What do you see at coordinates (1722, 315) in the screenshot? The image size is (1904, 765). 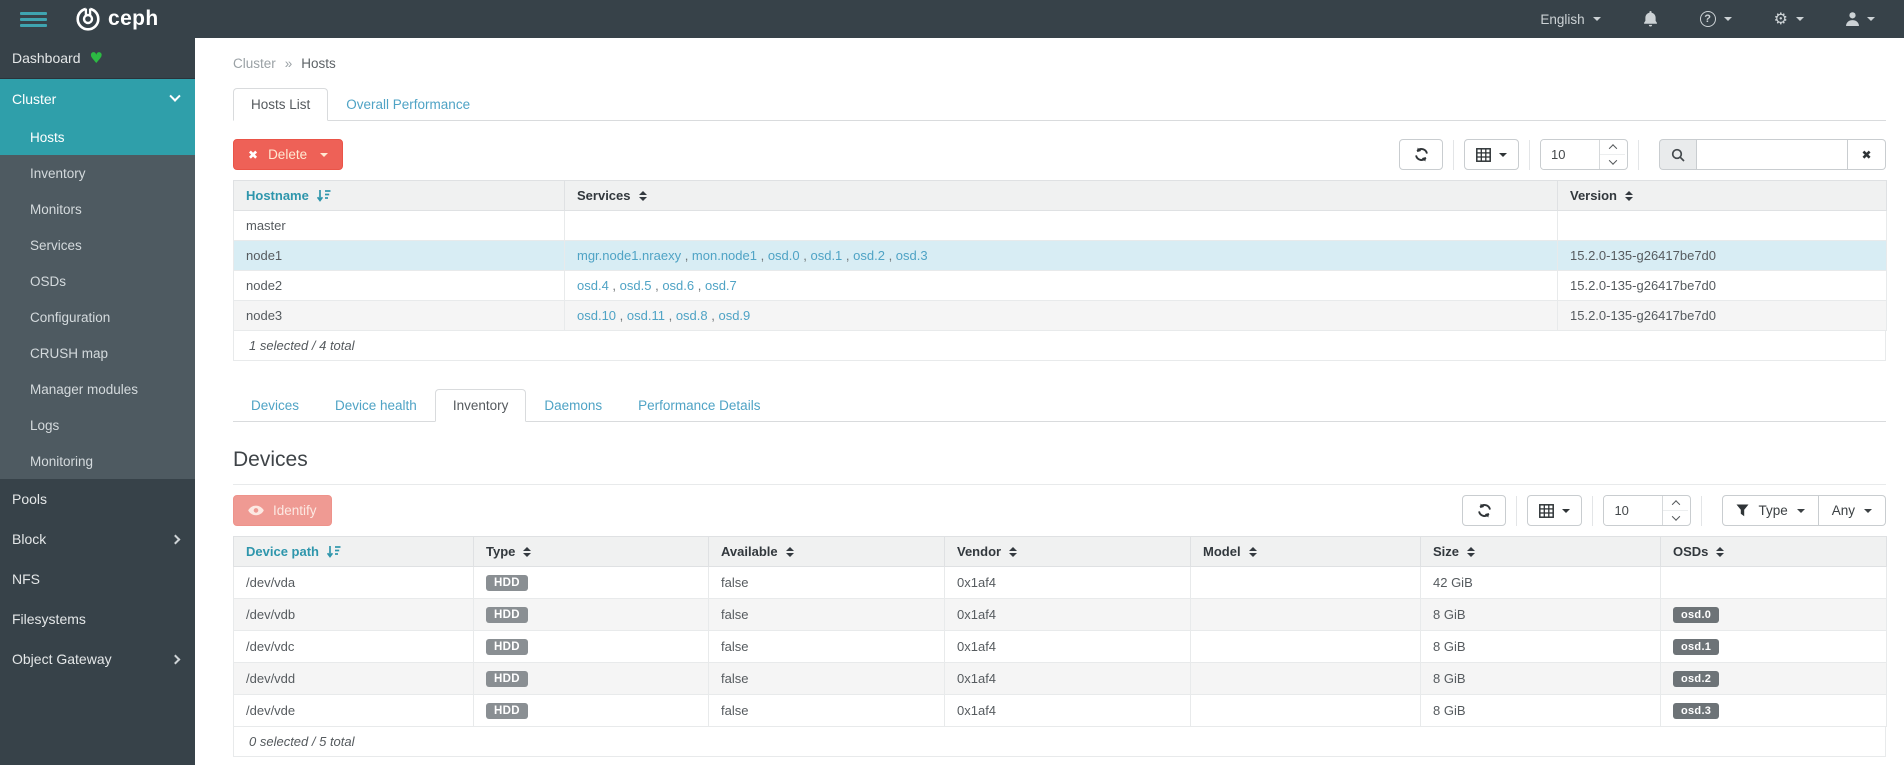 I see `version-cell: 15.2.0-135-g26417be7d0` at bounding box center [1722, 315].